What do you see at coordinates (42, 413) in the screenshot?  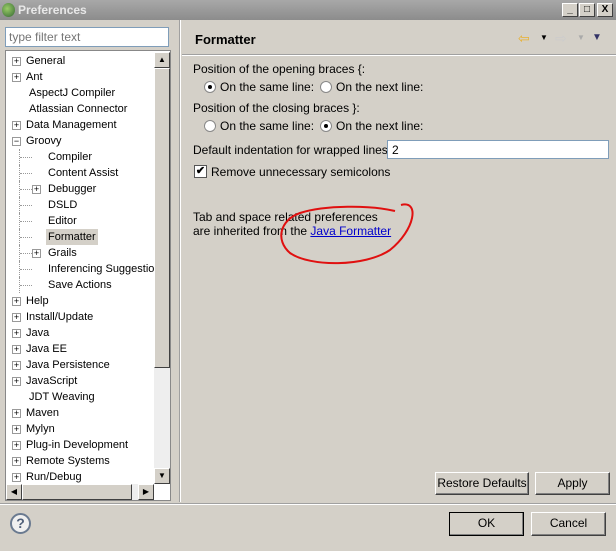 I see `tree-item: Maven` at bounding box center [42, 413].